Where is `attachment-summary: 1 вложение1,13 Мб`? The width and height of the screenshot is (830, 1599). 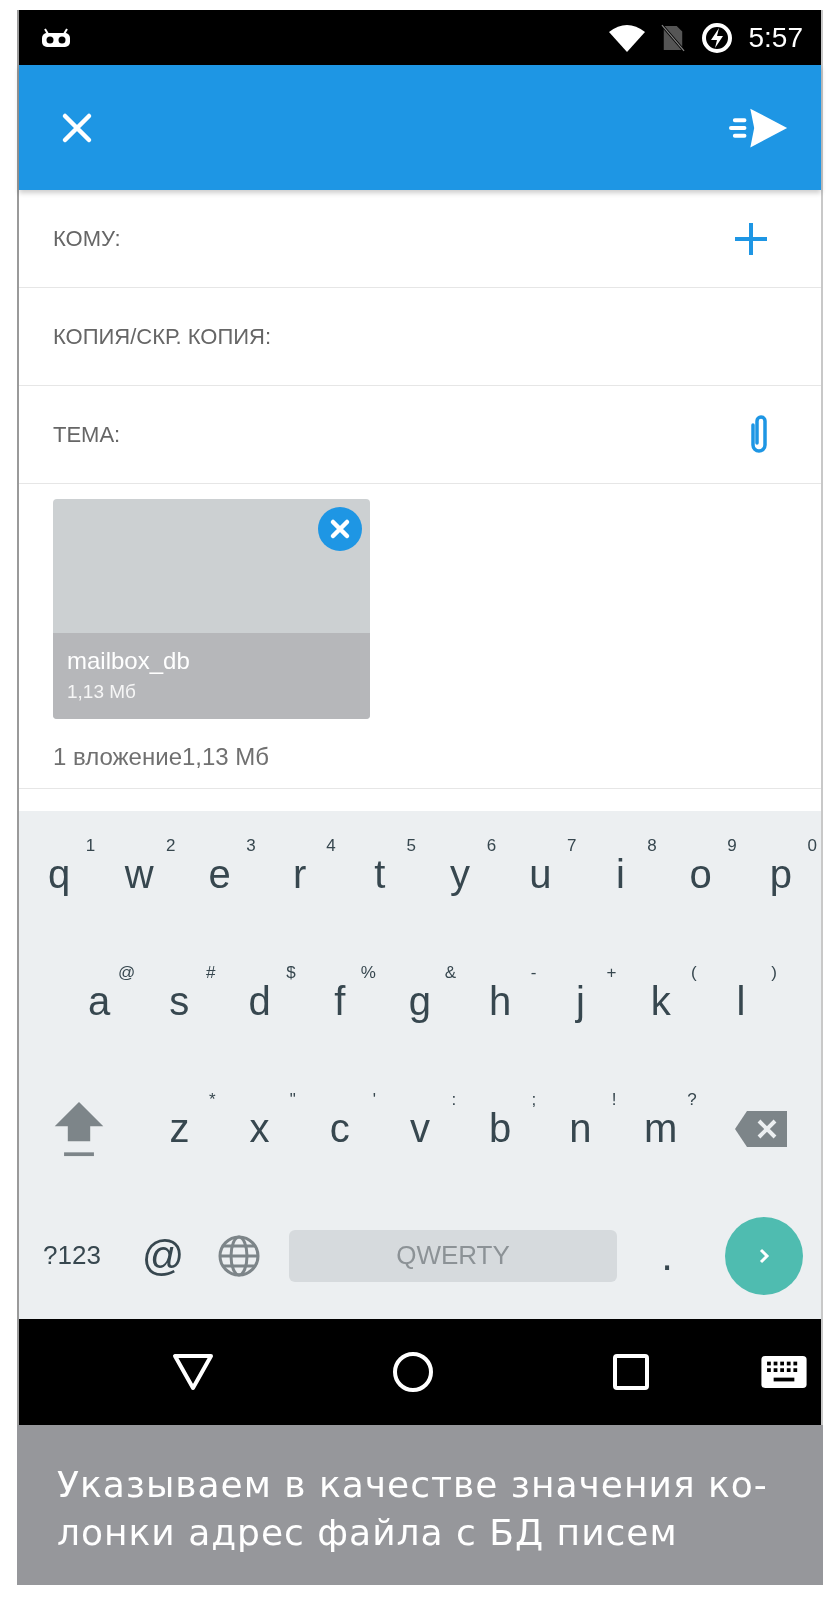
attachment-summary: 1 вложение1,13 Мб is located at coordinates (162, 757).